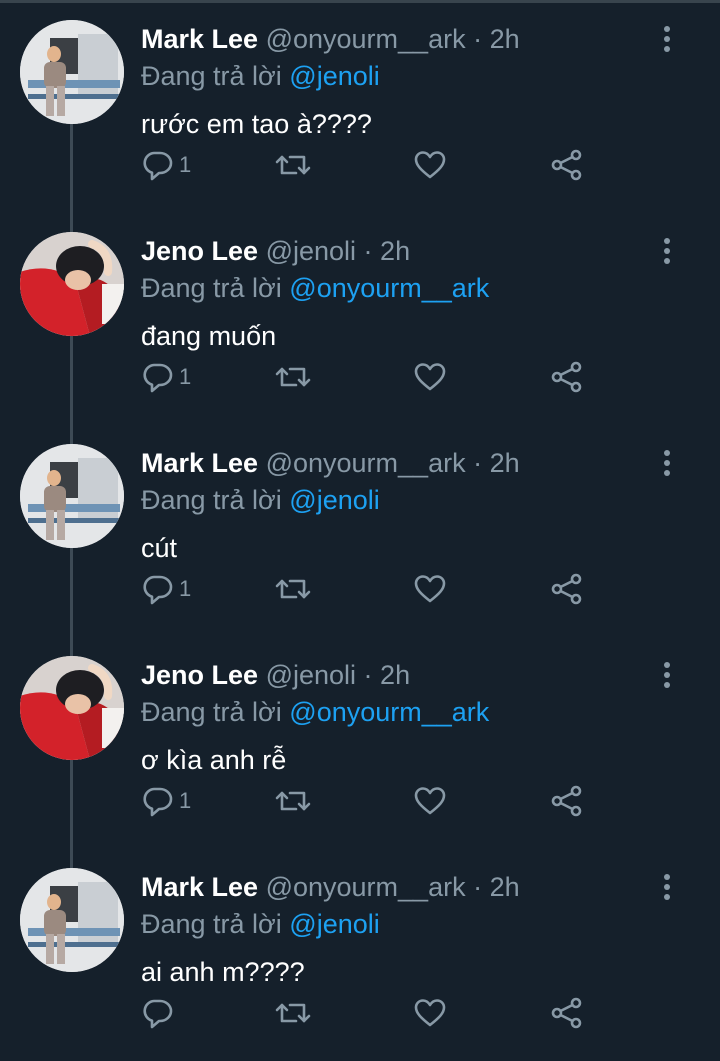  What do you see at coordinates (209, 336) in the screenshot?
I see `tweet-text: đang muốn` at bounding box center [209, 336].